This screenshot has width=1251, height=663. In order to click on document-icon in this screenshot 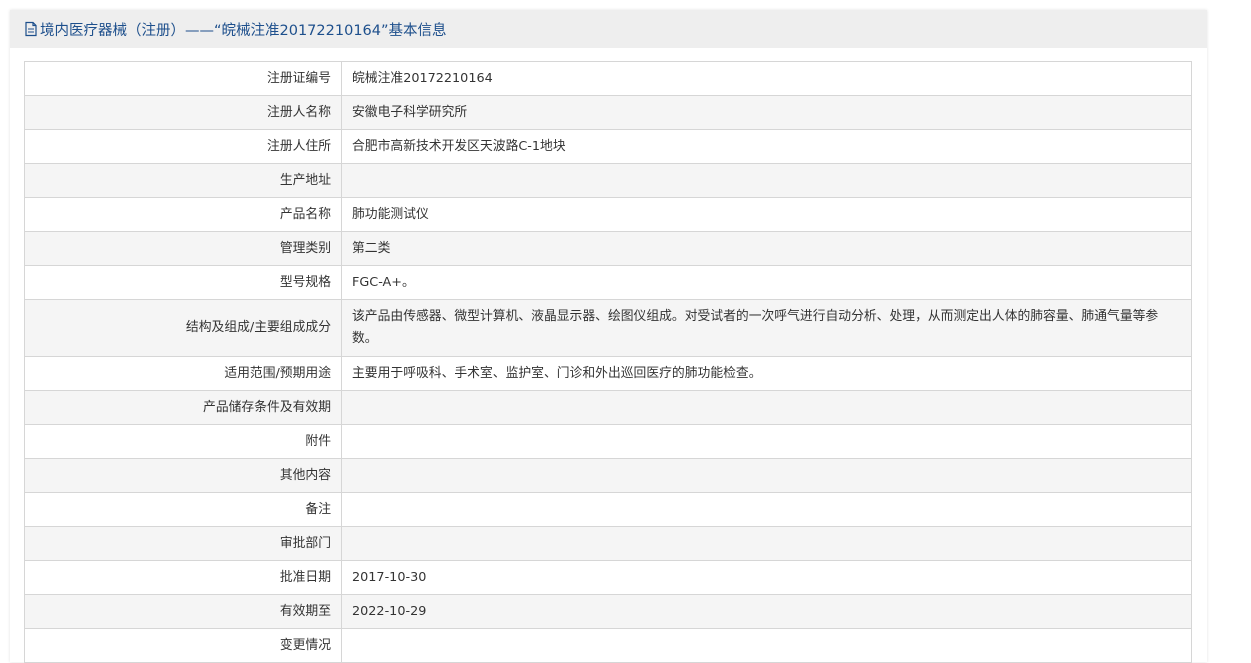, I will do `click(31, 29)`.